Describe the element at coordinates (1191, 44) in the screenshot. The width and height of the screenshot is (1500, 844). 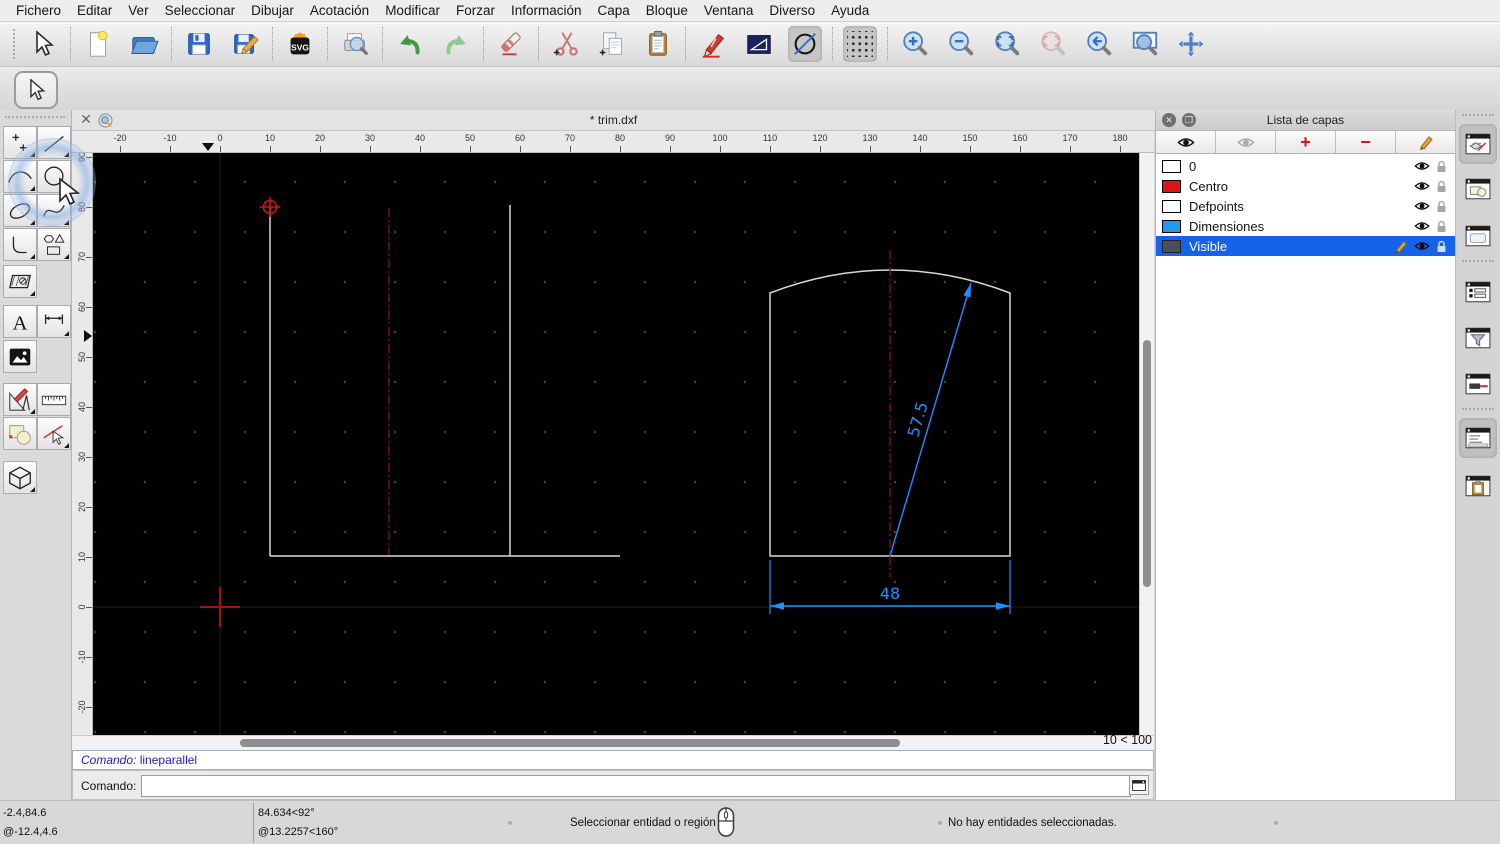
I see `zoom-pan-button` at that location.